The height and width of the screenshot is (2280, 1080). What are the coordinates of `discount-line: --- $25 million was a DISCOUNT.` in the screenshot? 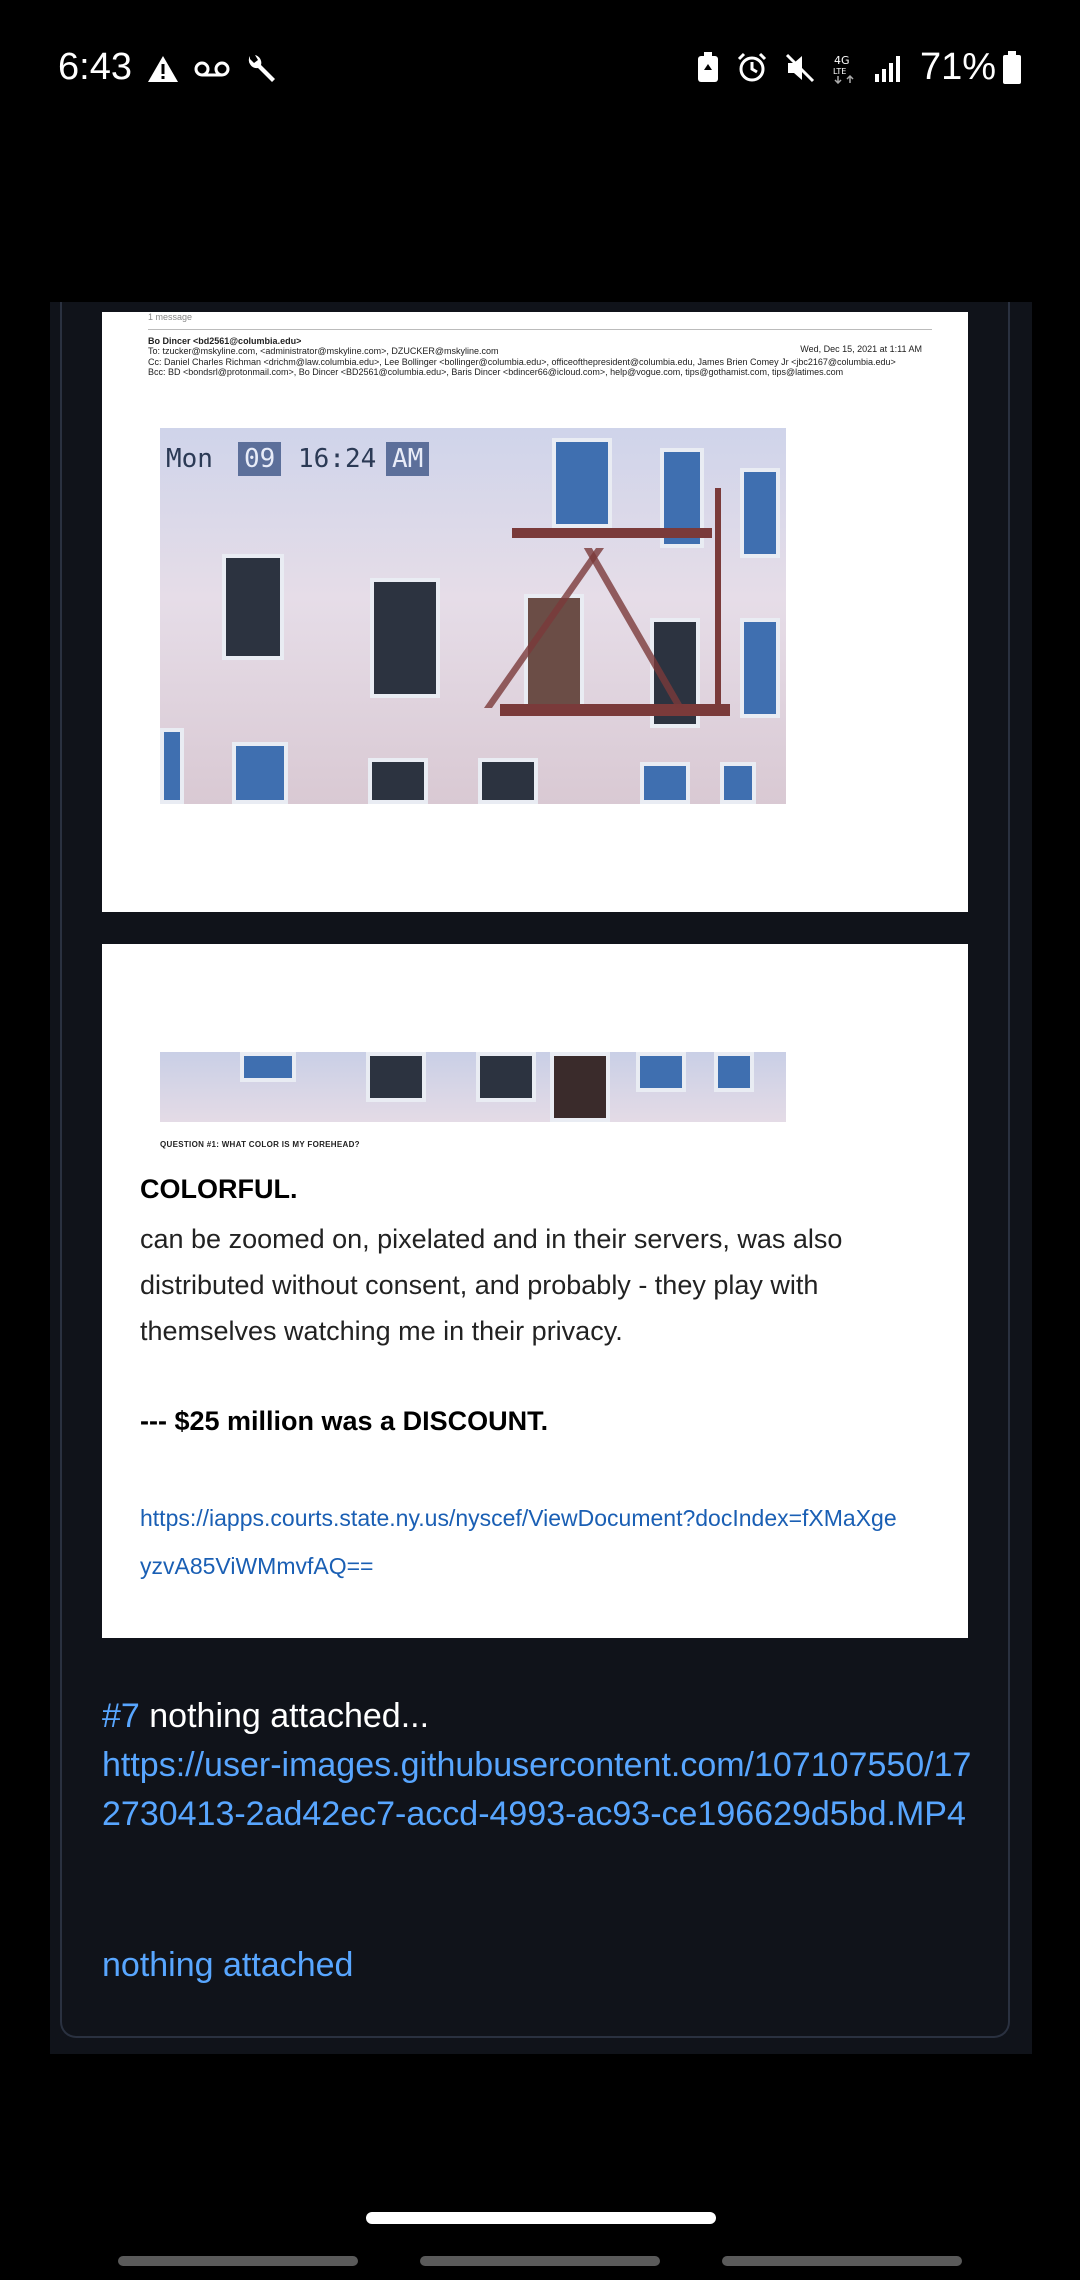 It's located at (344, 1421).